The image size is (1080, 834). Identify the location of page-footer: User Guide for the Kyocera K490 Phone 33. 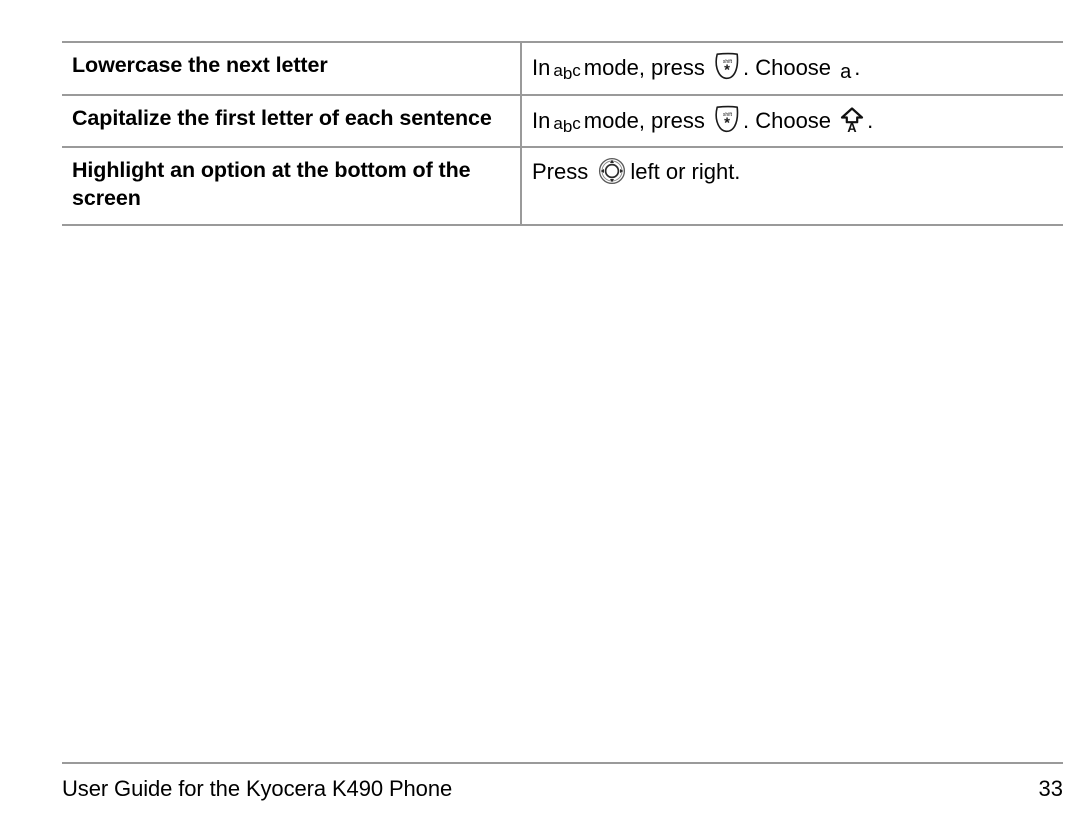
(562, 782).